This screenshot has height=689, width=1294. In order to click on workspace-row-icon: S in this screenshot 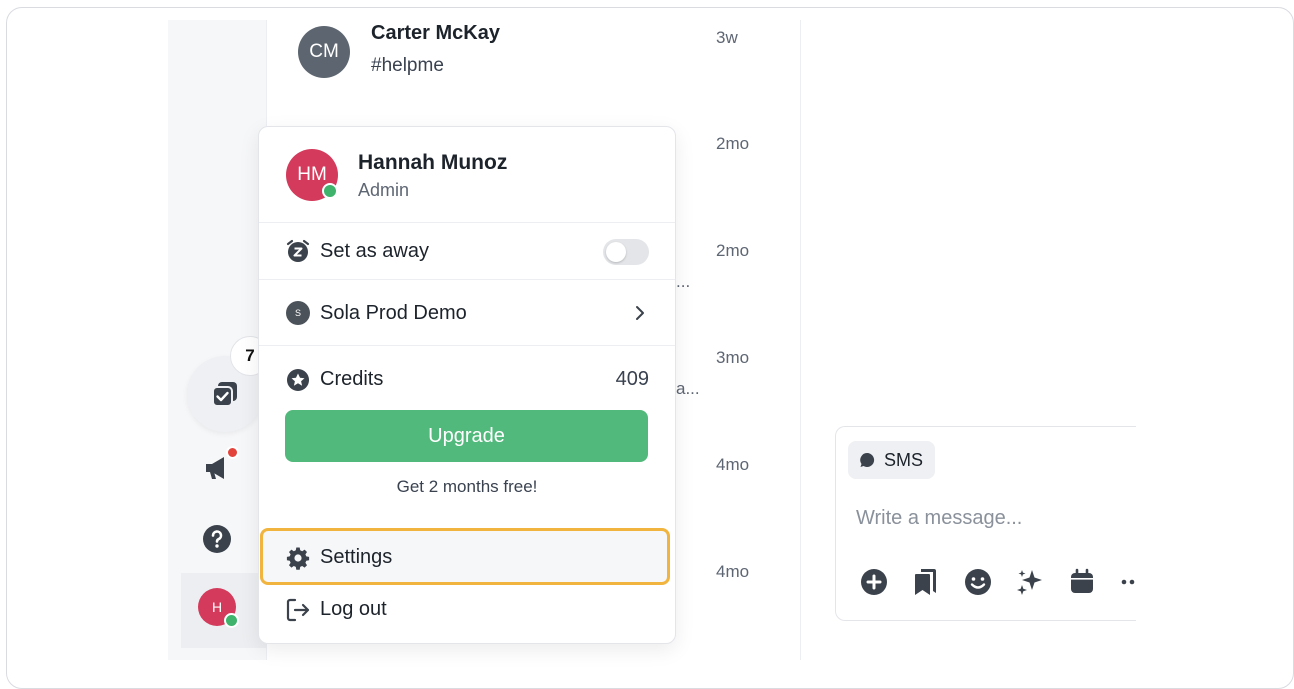, I will do `click(298, 313)`.